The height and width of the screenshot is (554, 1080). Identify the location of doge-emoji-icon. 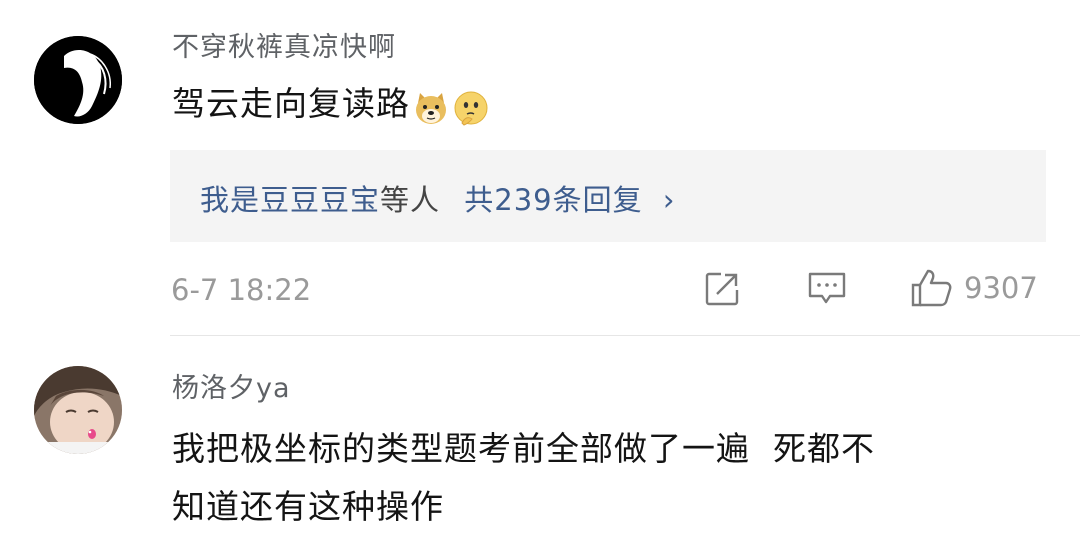
(431, 106).